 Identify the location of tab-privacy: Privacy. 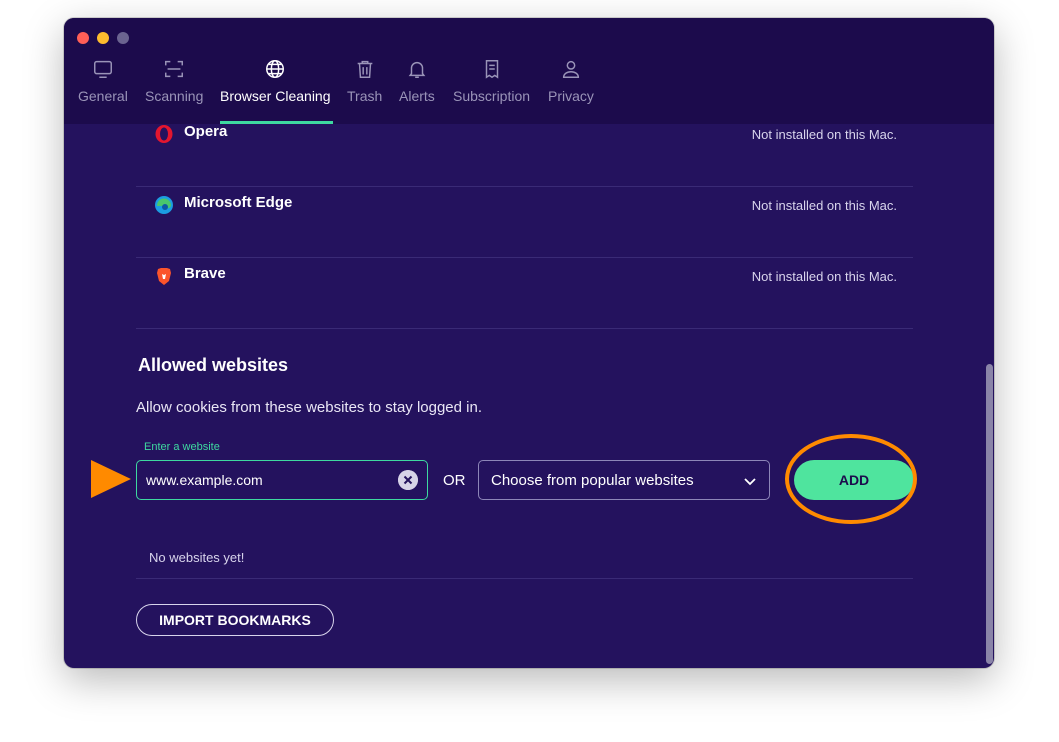
(571, 91).